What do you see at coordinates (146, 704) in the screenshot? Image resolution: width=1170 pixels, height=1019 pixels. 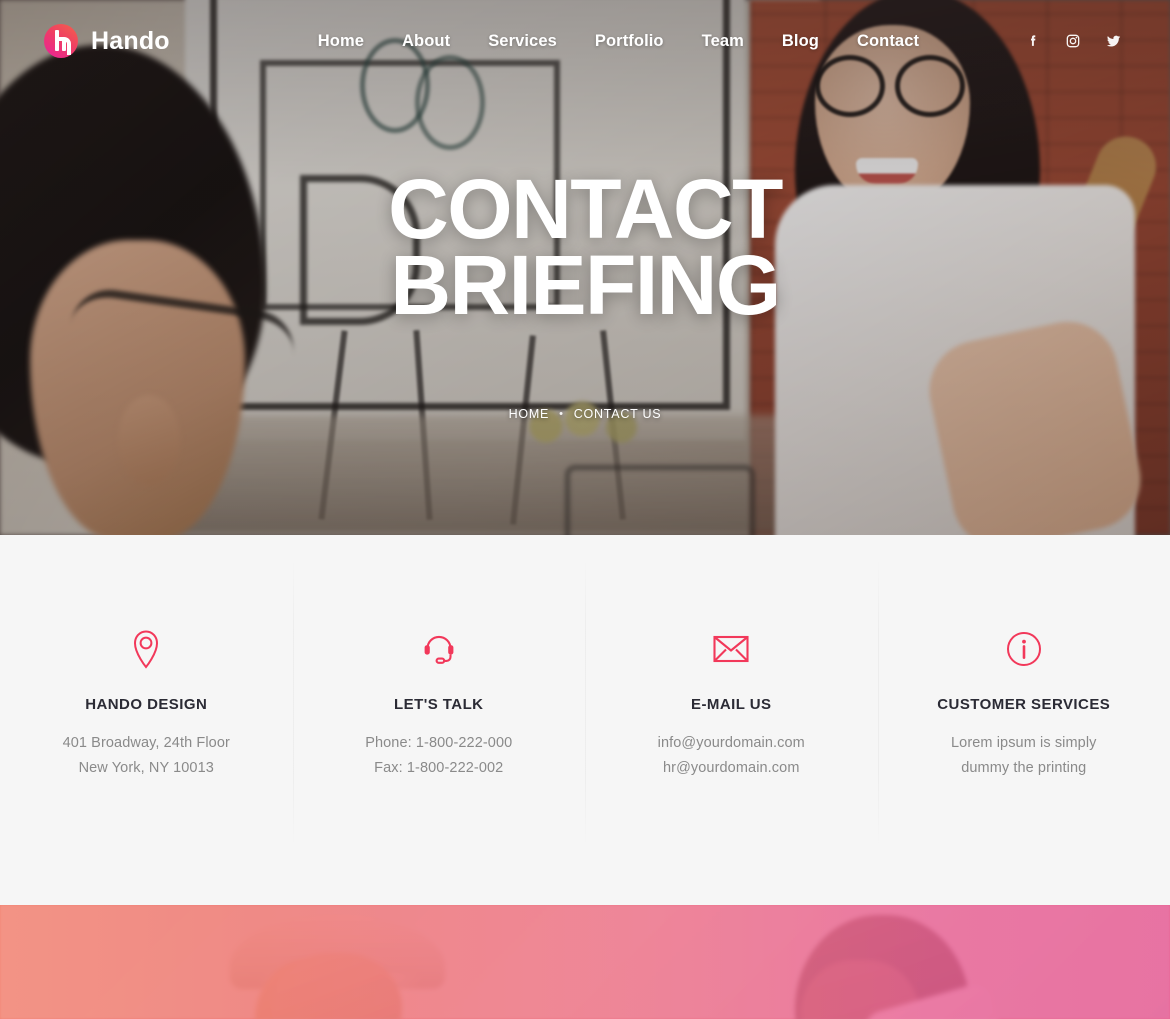 I see `card-title: HANDO DESIGN` at bounding box center [146, 704].